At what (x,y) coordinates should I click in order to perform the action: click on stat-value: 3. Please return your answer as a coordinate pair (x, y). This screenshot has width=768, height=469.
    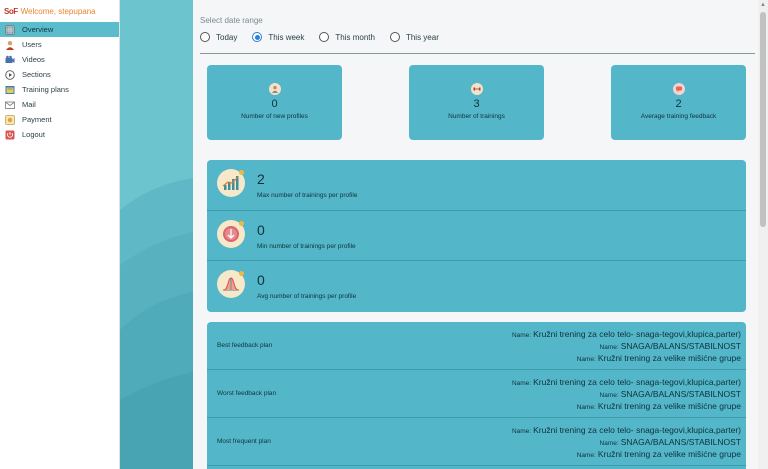
    Looking at the image, I should click on (476, 104).